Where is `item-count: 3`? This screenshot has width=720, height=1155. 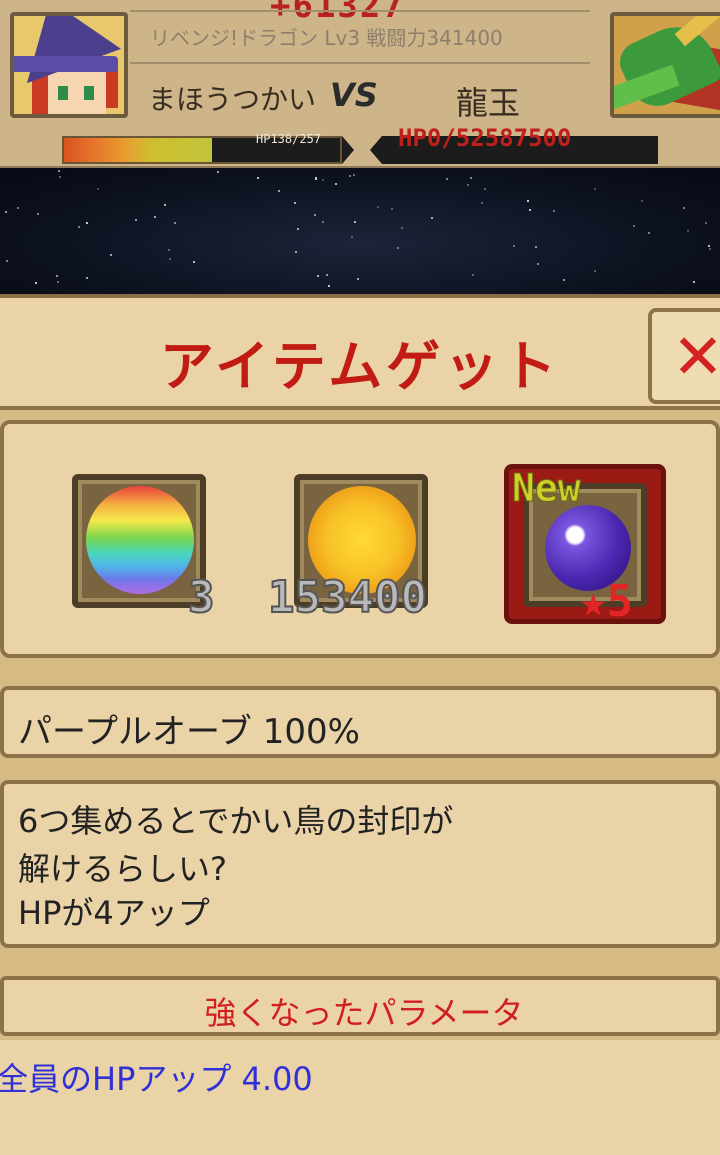 item-count: 3 is located at coordinates (201, 597).